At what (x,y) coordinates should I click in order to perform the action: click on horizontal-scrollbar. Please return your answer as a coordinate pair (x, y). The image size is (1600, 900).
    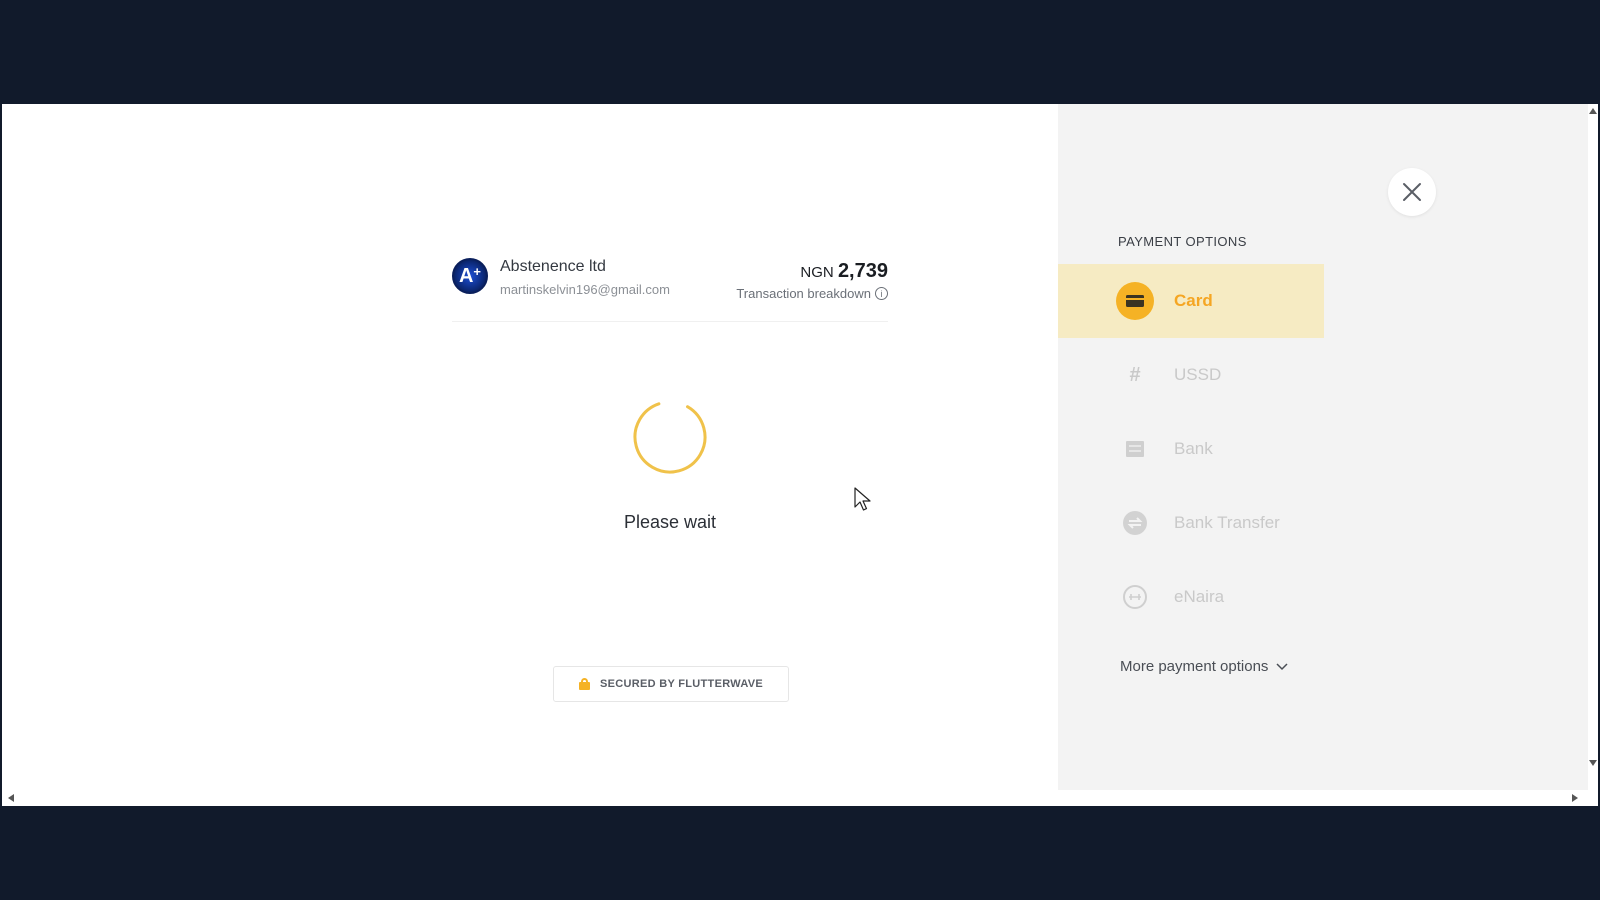
    Looking at the image, I should click on (800, 798).